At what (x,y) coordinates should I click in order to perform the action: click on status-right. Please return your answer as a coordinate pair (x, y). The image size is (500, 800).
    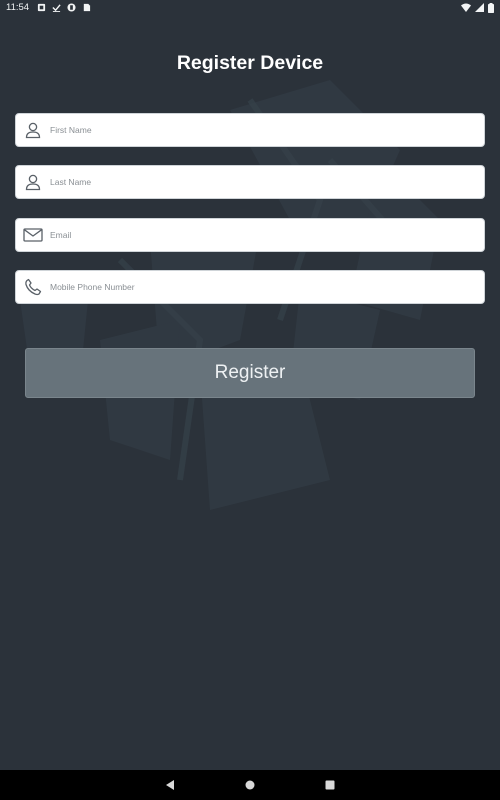
    Looking at the image, I should click on (477, 7).